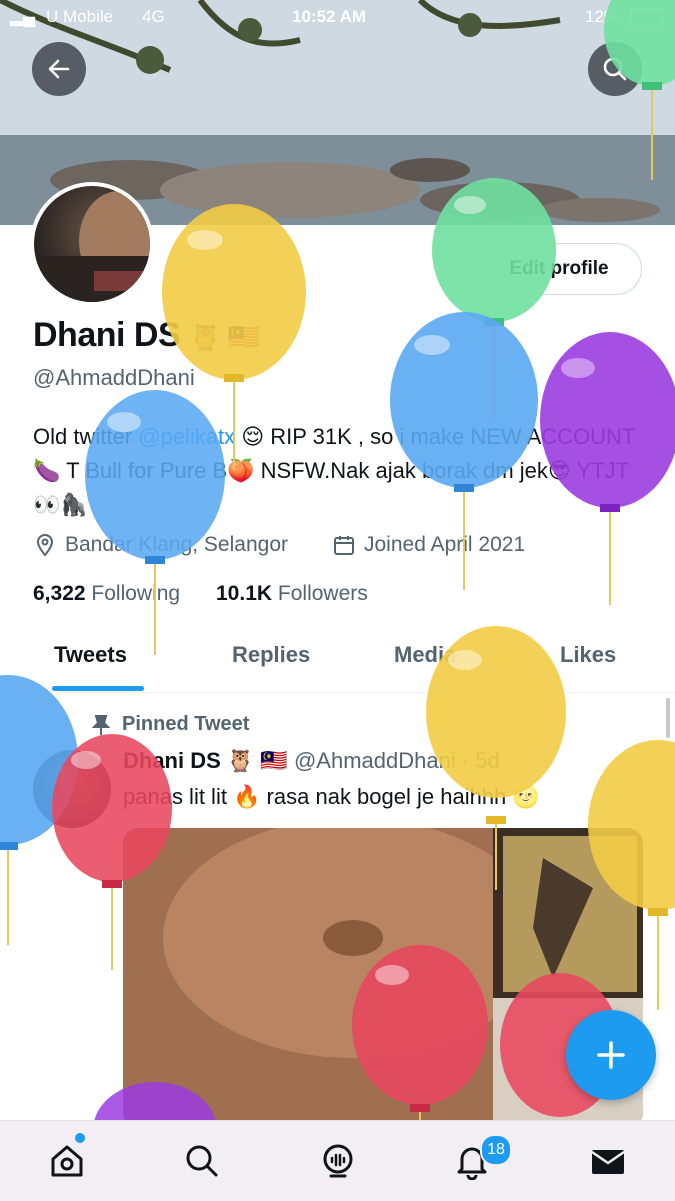 This screenshot has width=675, height=1201. I want to click on nav-spaces, so click(338, 1161).